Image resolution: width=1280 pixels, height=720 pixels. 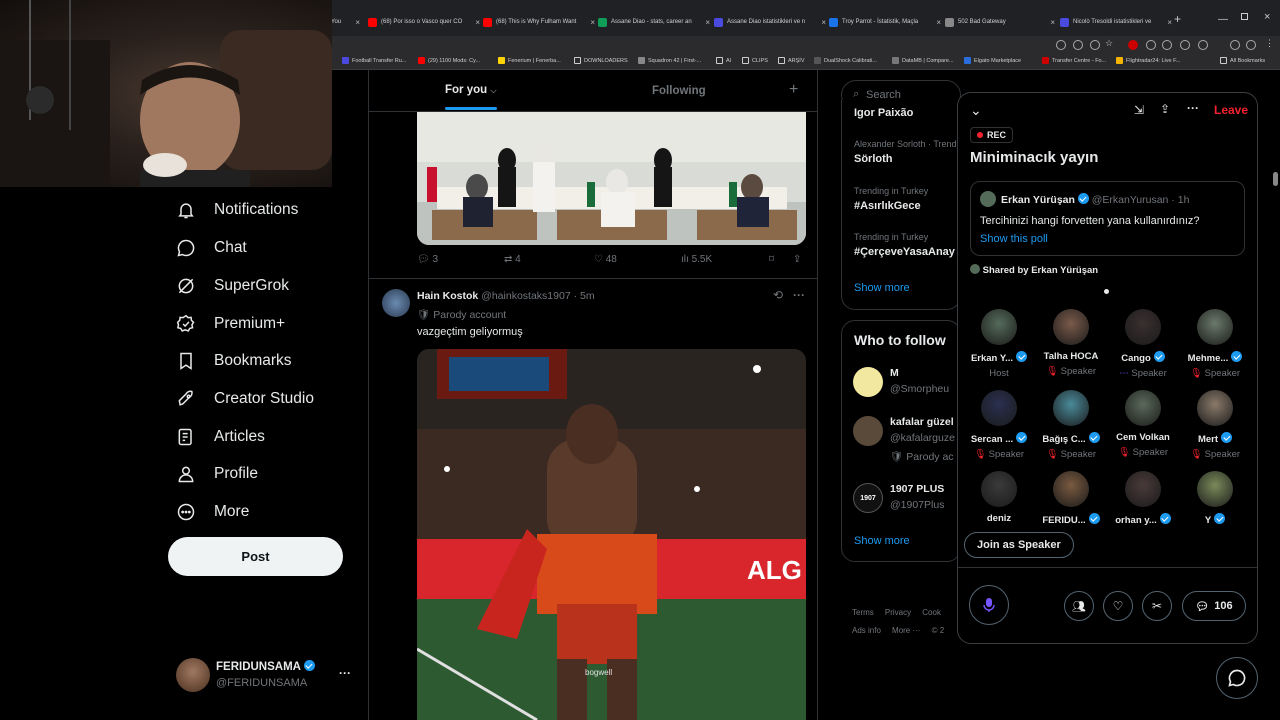 What do you see at coordinates (992, 60) in the screenshot?
I see `bookmark-item: Elgato Marketplace` at bounding box center [992, 60].